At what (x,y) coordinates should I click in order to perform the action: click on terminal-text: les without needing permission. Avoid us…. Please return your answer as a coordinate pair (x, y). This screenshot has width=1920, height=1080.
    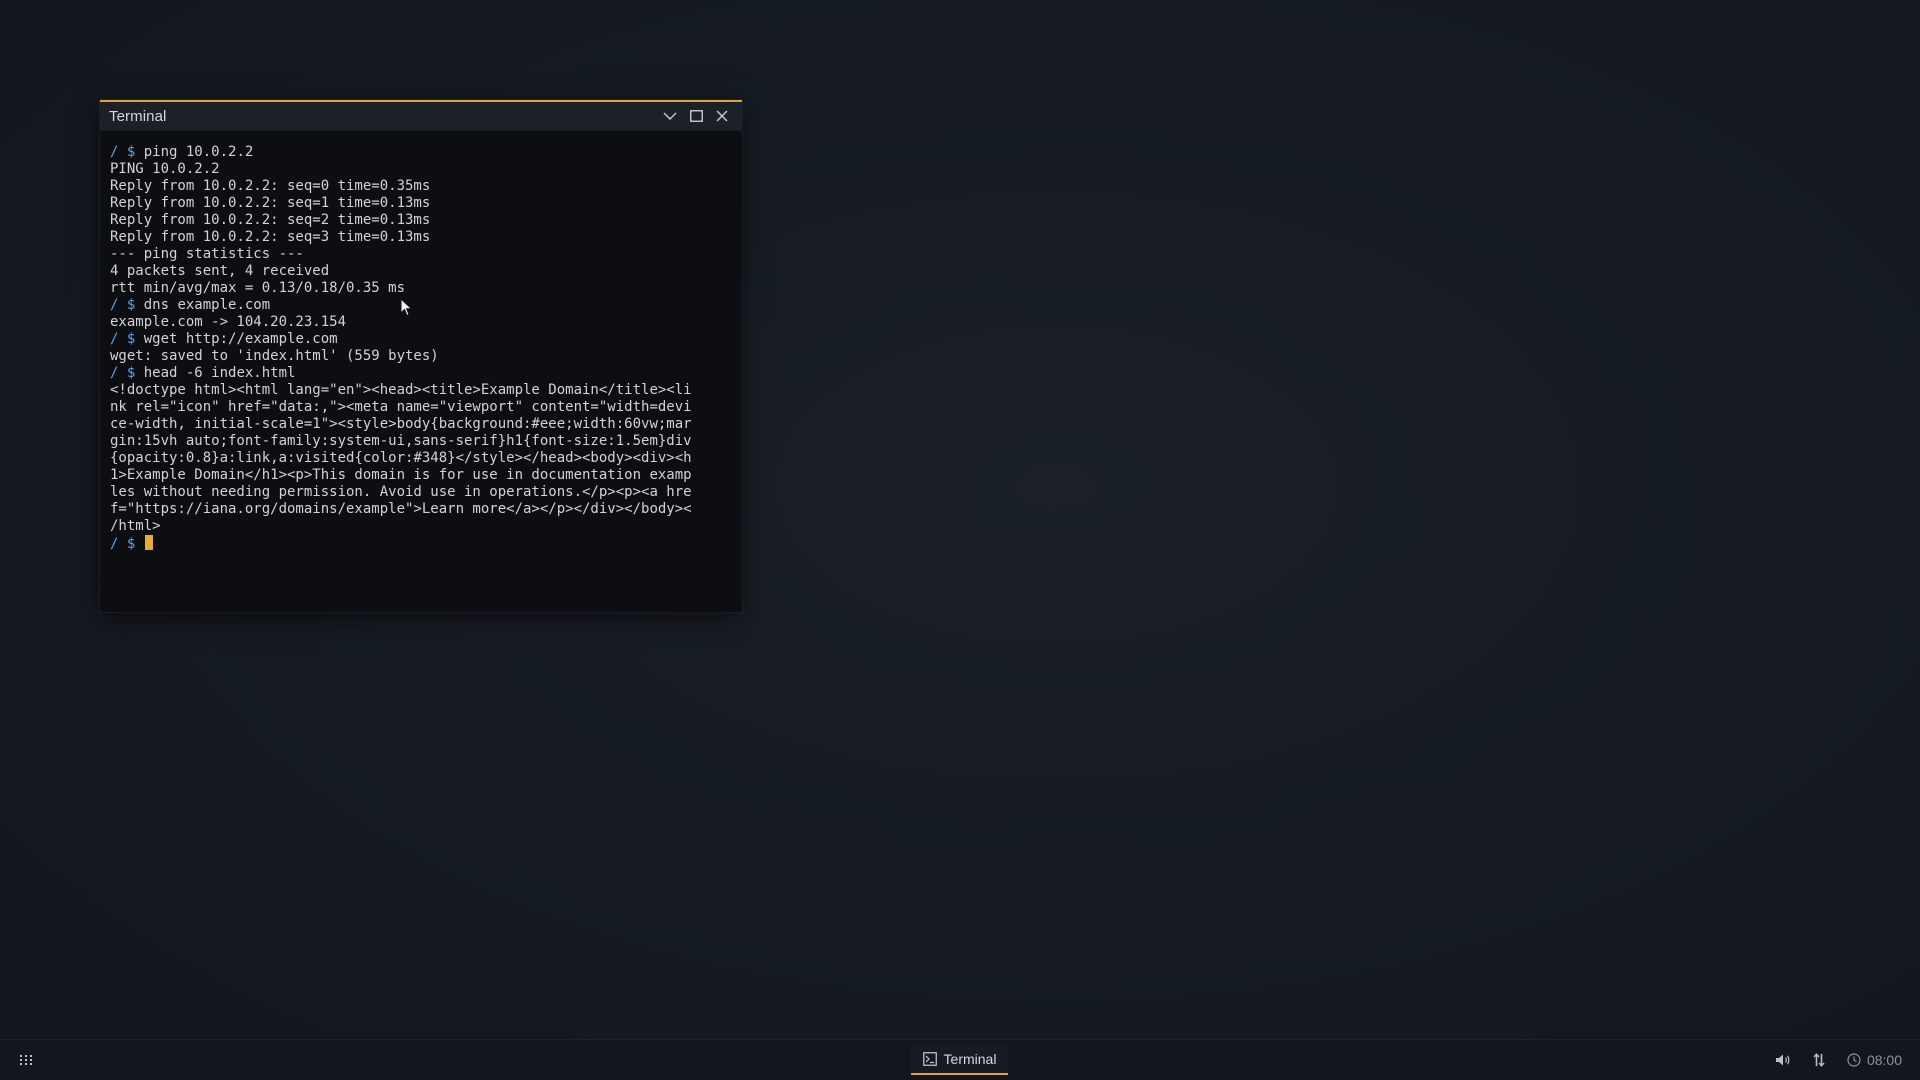
    Looking at the image, I should click on (401, 492).